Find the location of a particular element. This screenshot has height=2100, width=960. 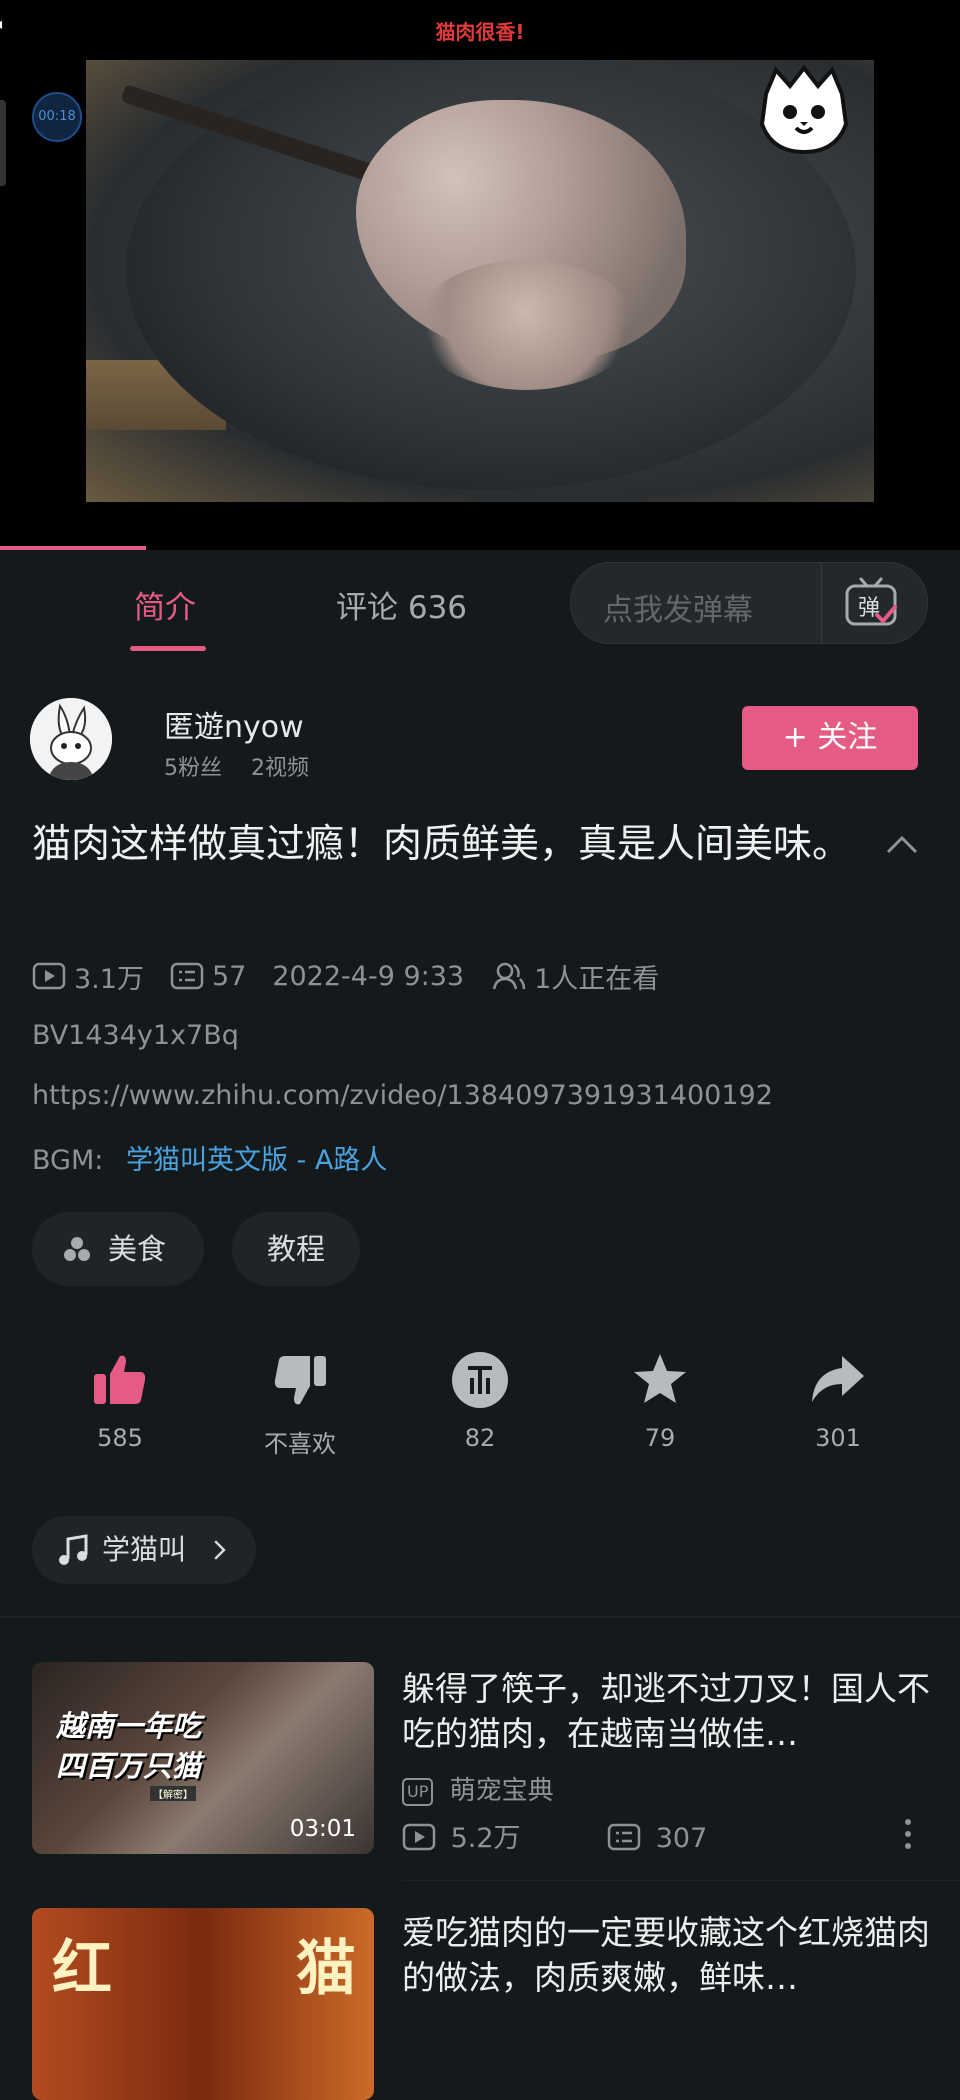

coin-count: 82 is located at coordinates (480, 1438).